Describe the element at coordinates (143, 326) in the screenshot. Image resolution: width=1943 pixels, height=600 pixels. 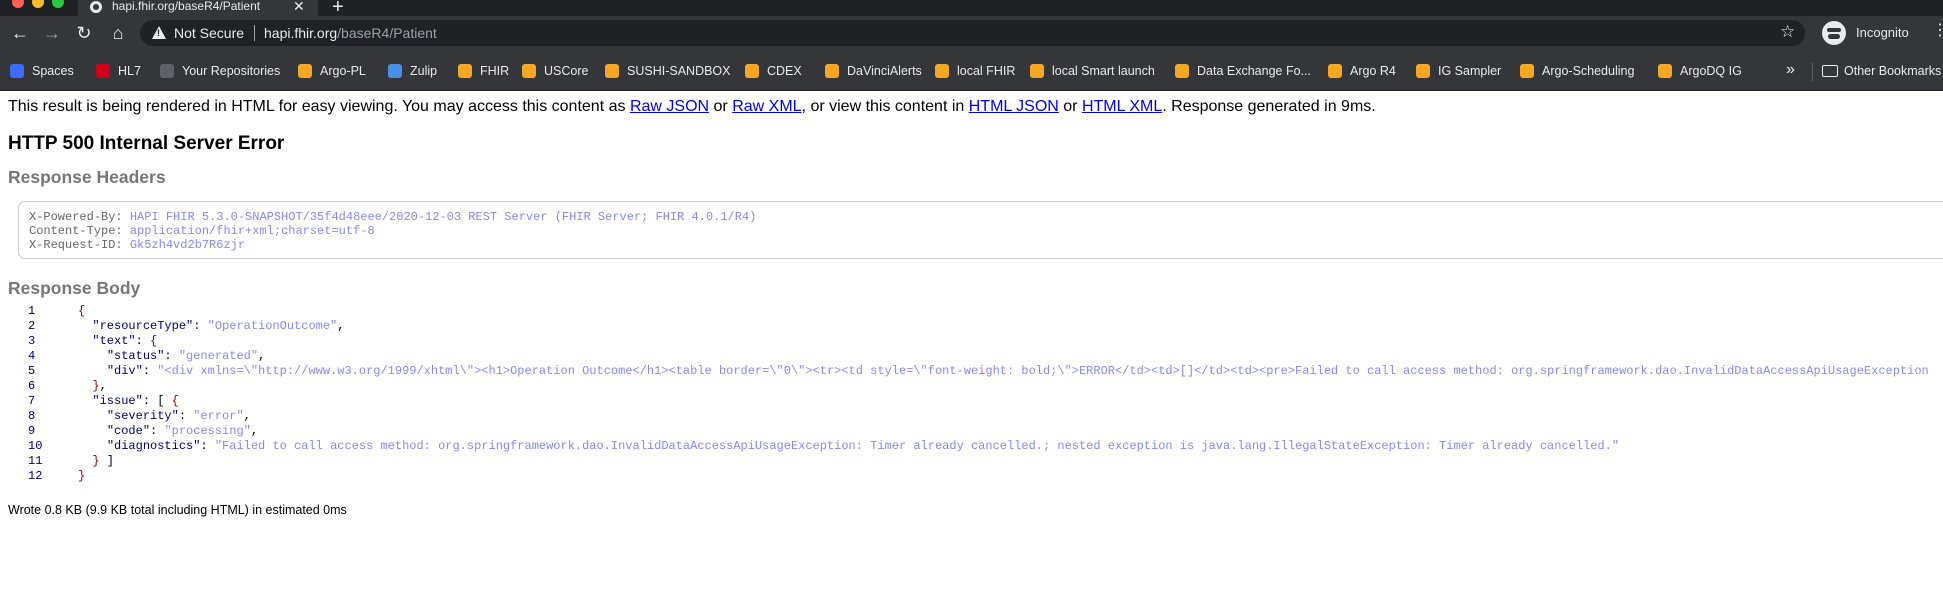
I see `code-token: "resourceType"` at that location.